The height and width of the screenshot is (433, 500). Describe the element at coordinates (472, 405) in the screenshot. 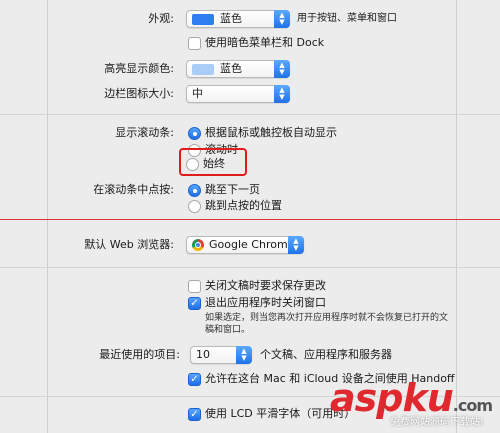

I see `watermark-suffix: .com` at that location.